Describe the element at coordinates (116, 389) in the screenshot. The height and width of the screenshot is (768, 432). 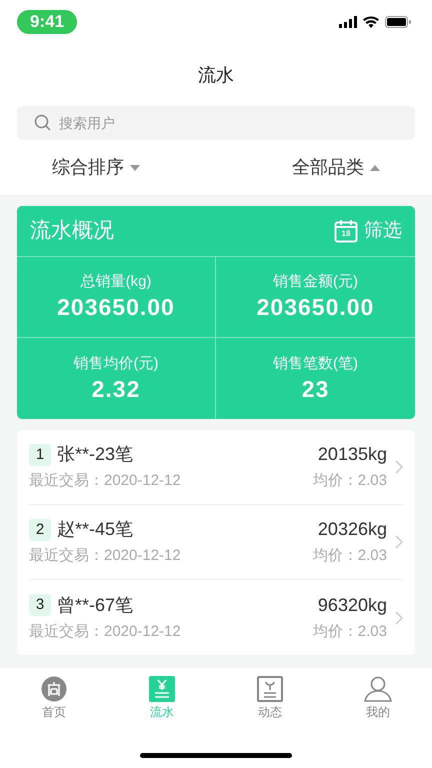
I see `stat-value: 2.32` at that location.